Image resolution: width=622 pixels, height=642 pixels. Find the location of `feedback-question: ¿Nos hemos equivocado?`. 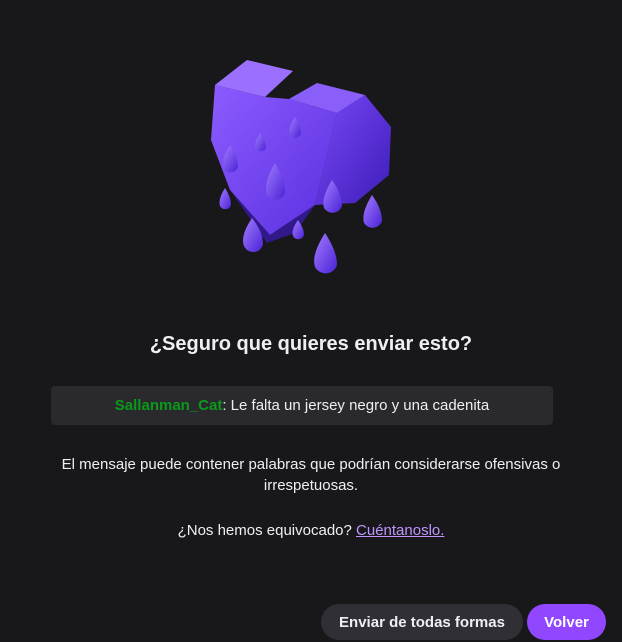

feedback-question: ¿Nos hemos equivocado? is located at coordinates (267, 530).